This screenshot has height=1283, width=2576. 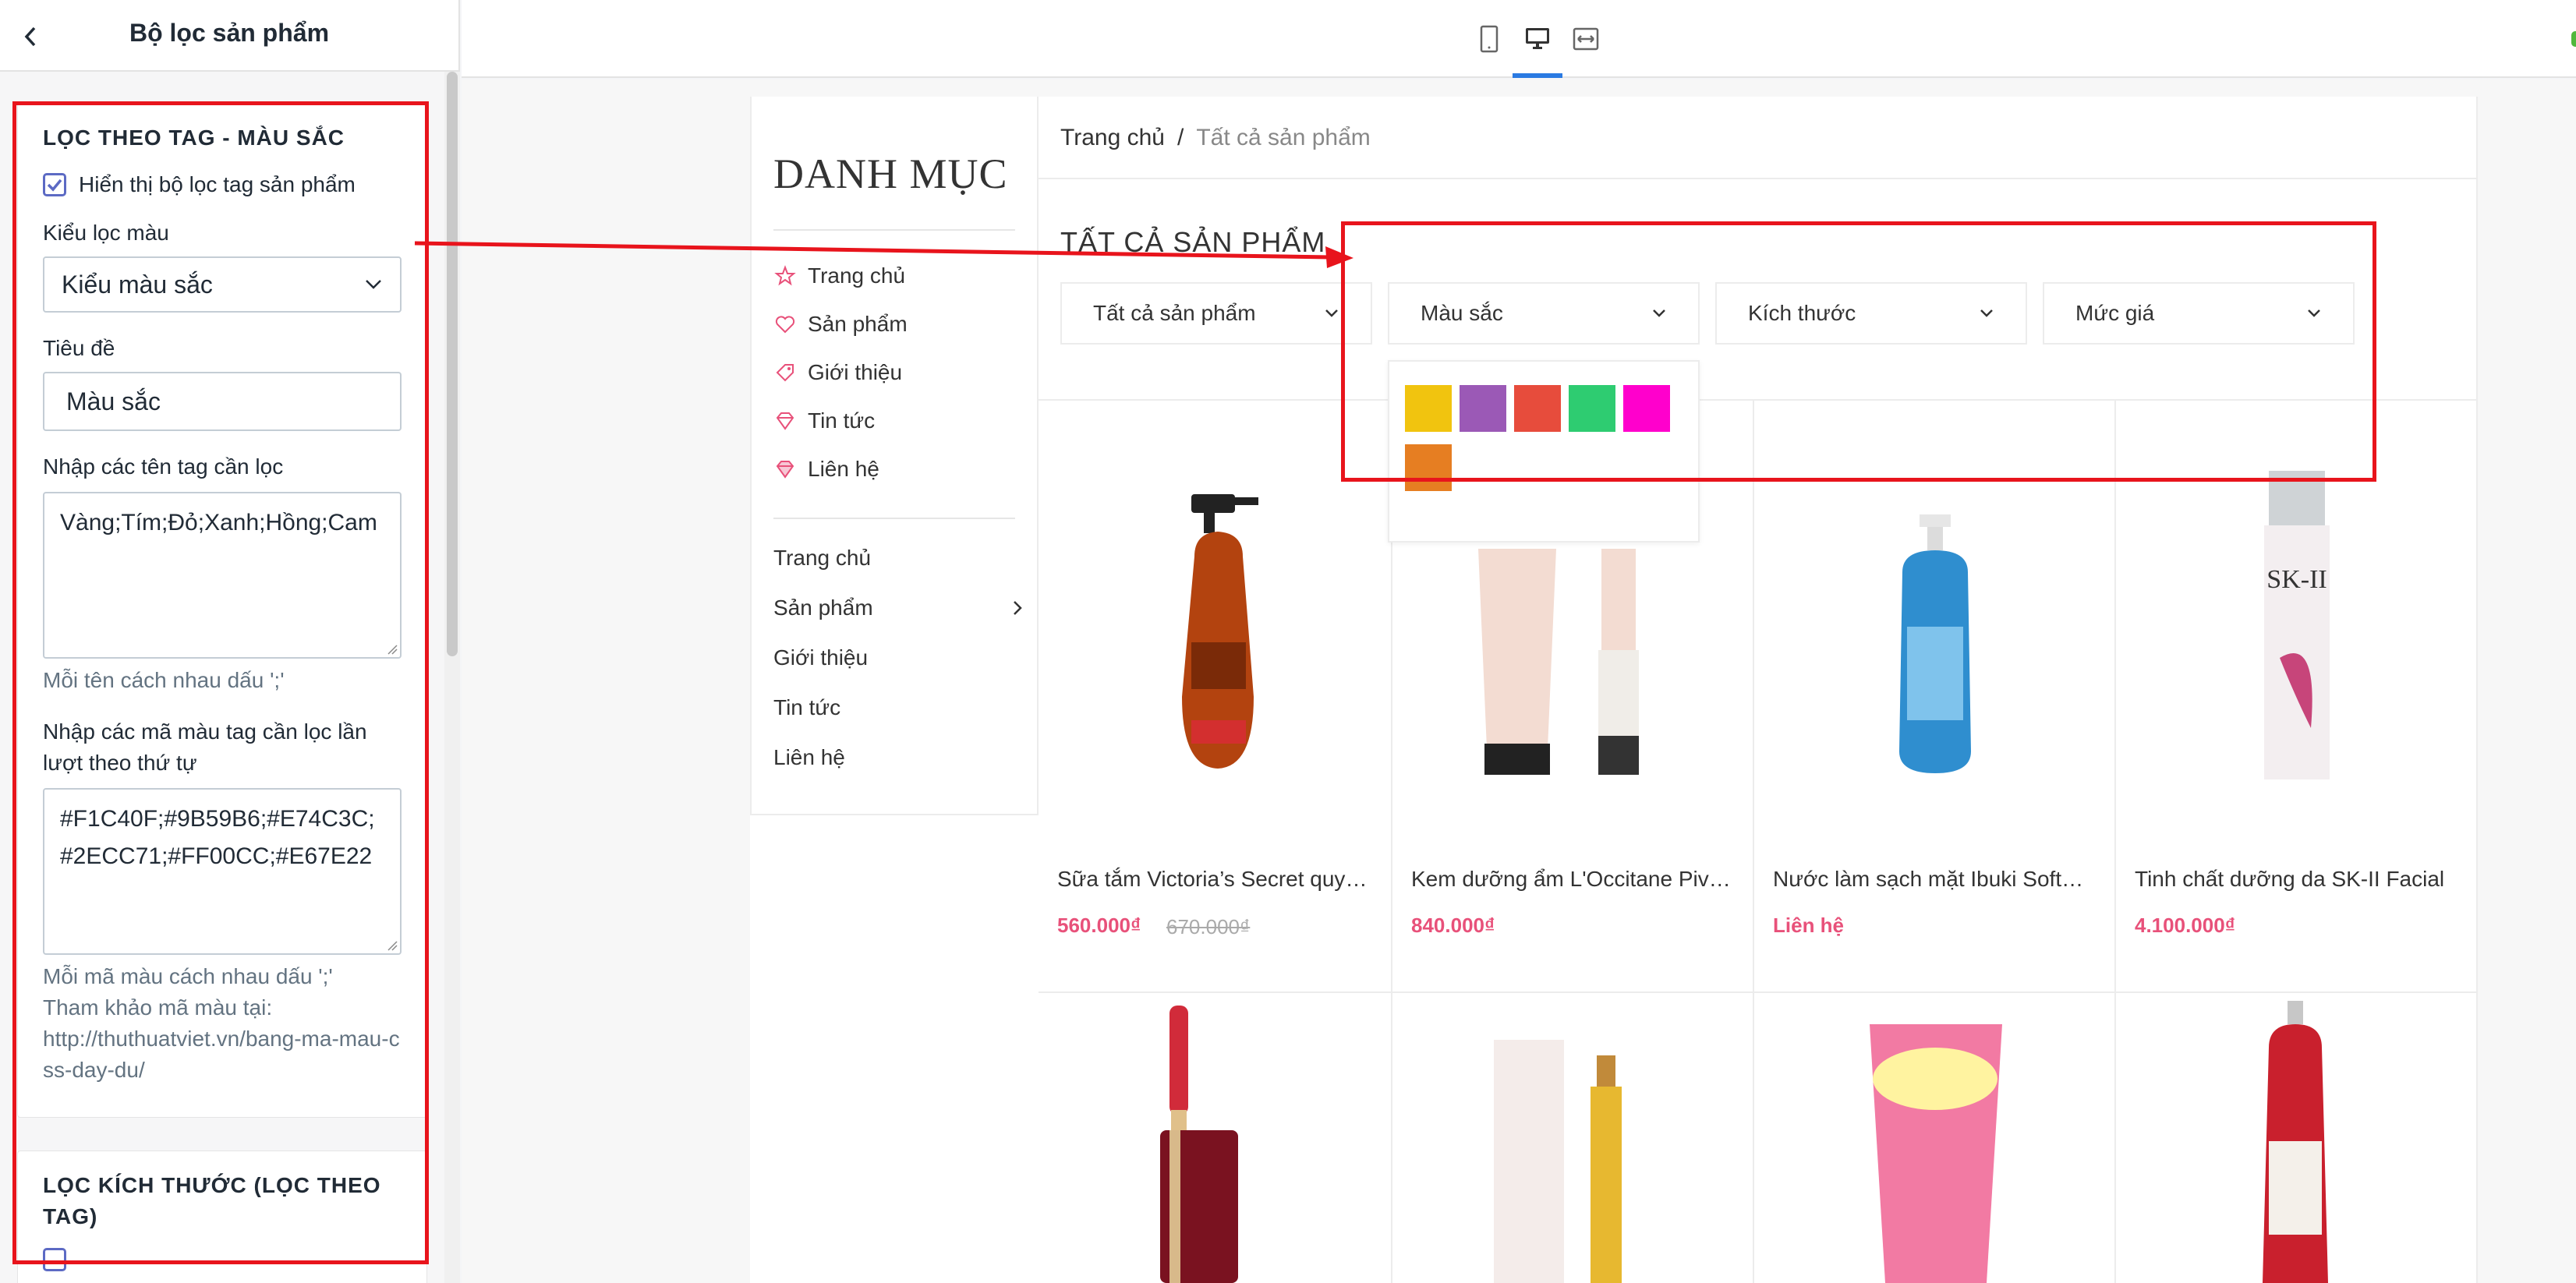 I want to click on product-price: 840.000₫, so click(x=1453, y=925).